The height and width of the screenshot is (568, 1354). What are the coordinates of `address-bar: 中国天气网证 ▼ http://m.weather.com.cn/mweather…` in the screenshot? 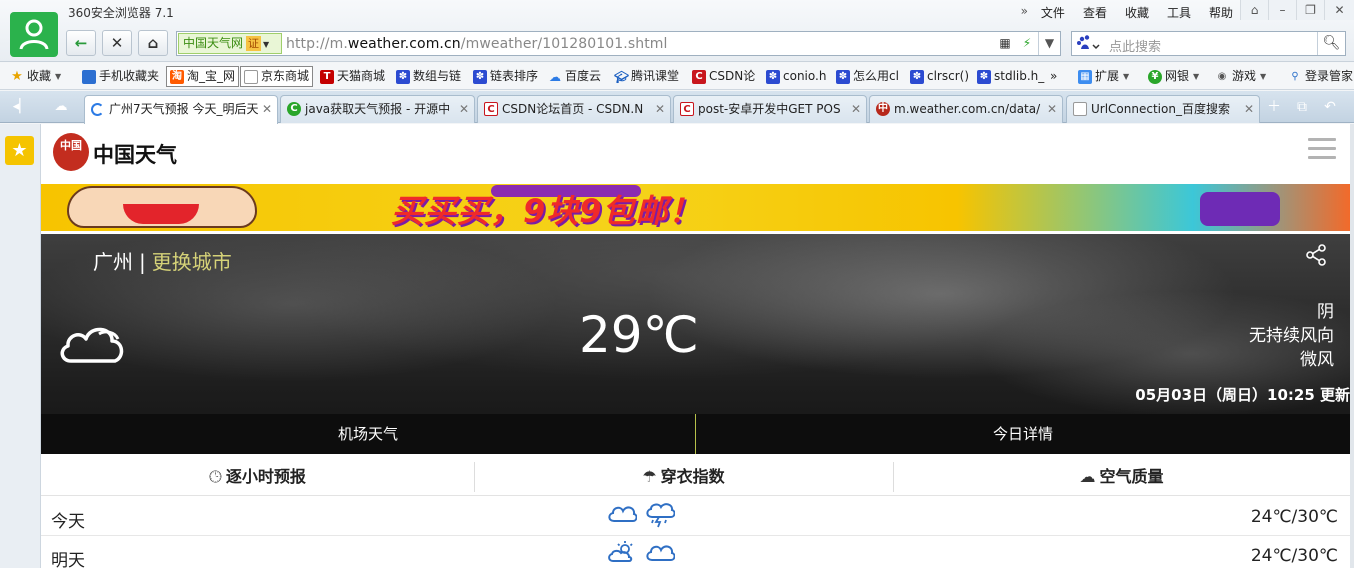 It's located at (618, 43).